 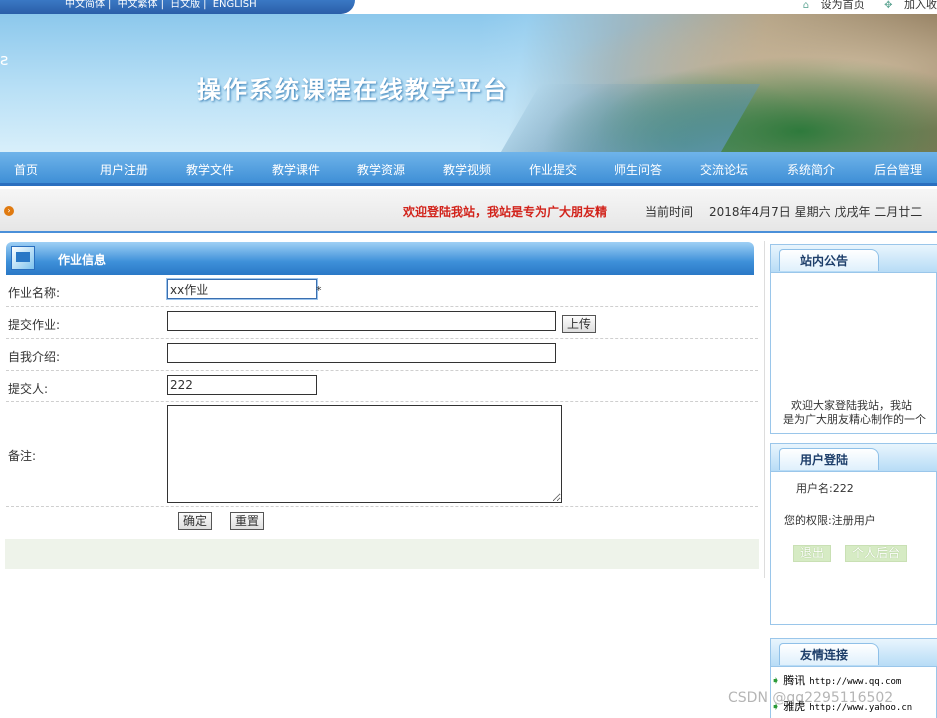 What do you see at coordinates (34, 325) in the screenshot?
I see `submit-file-label: 提交作业:` at bounding box center [34, 325].